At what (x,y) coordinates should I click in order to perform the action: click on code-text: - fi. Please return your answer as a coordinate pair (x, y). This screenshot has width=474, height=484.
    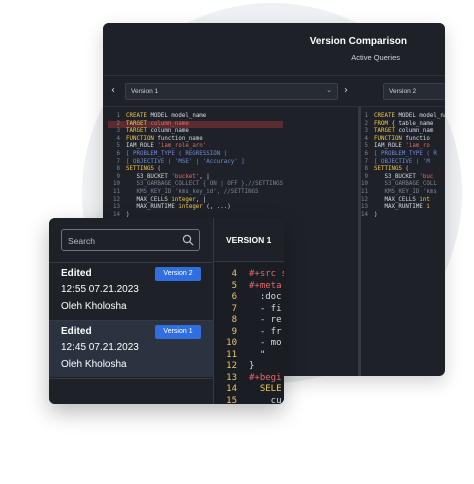
    Looking at the image, I should click on (265, 308).